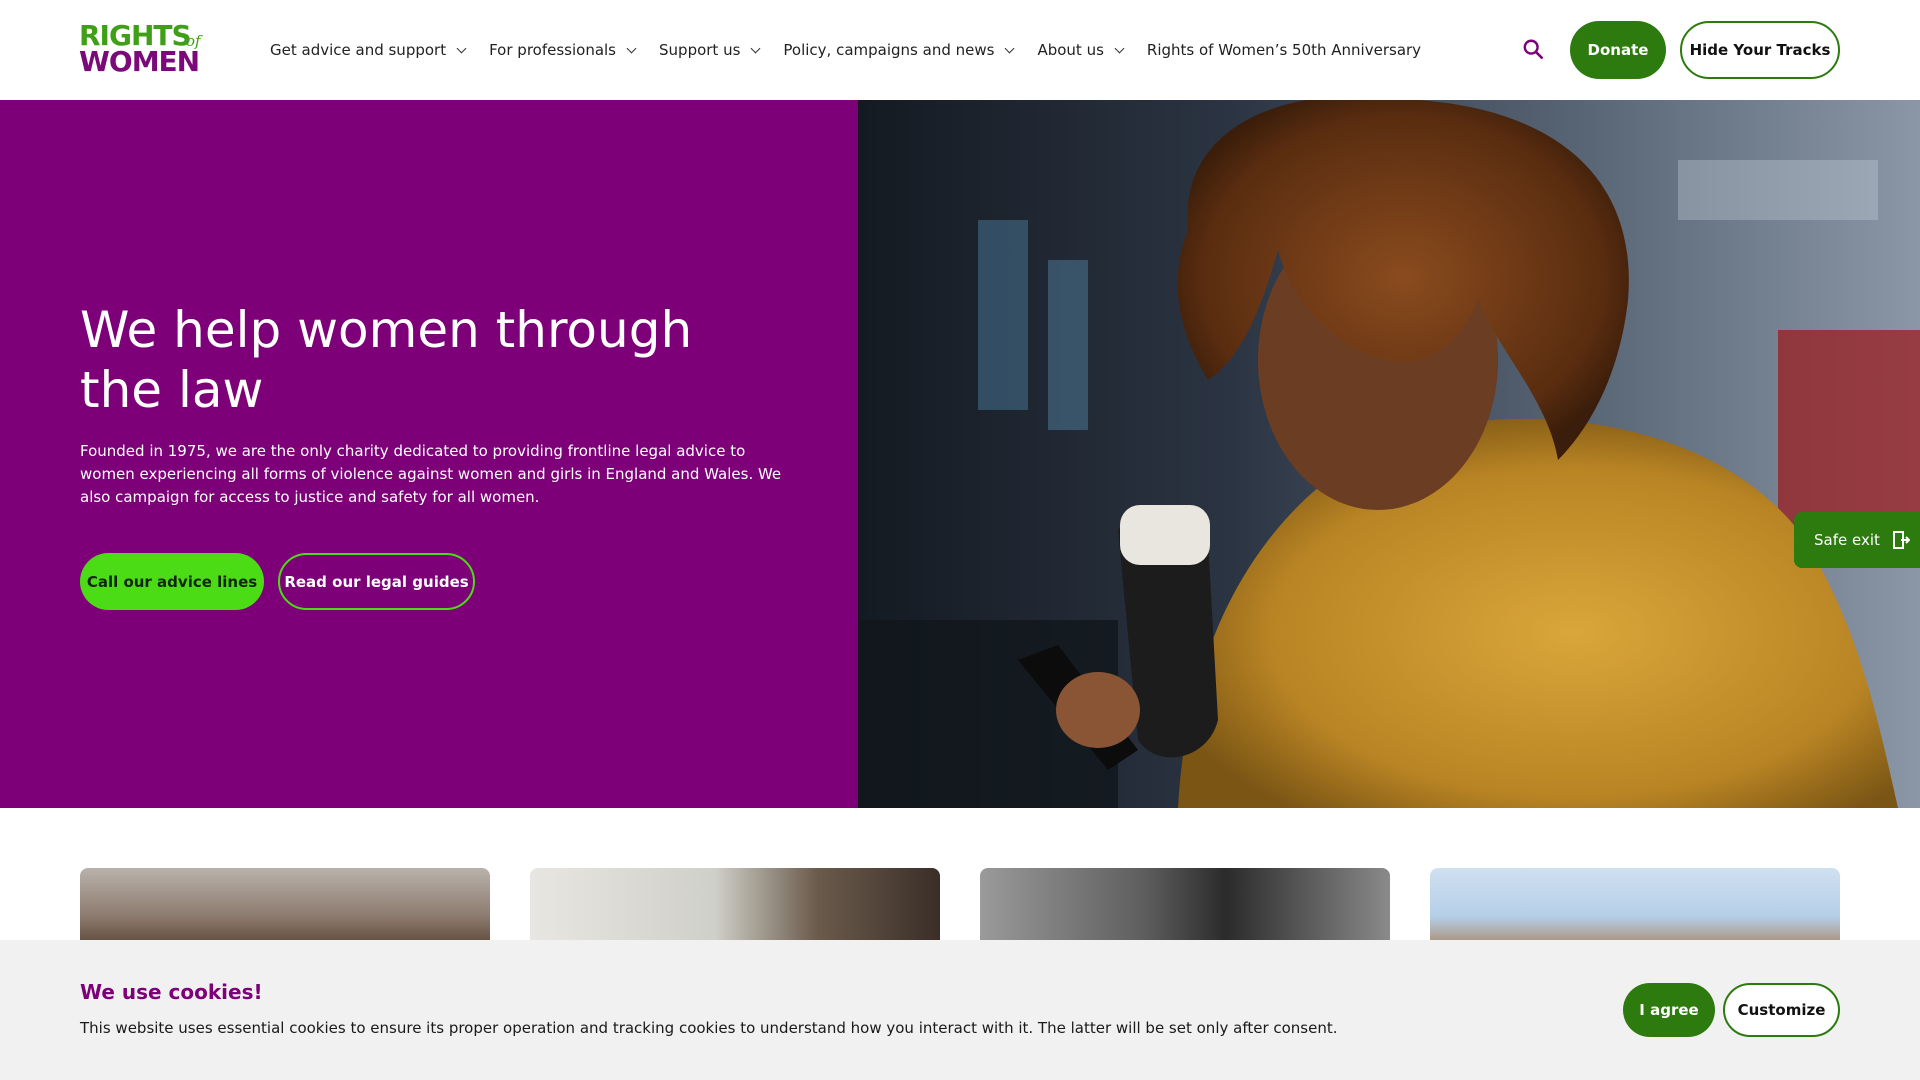 The height and width of the screenshot is (1080, 1920). I want to click on logo-women-text: WOMEN, so click(139, 61).